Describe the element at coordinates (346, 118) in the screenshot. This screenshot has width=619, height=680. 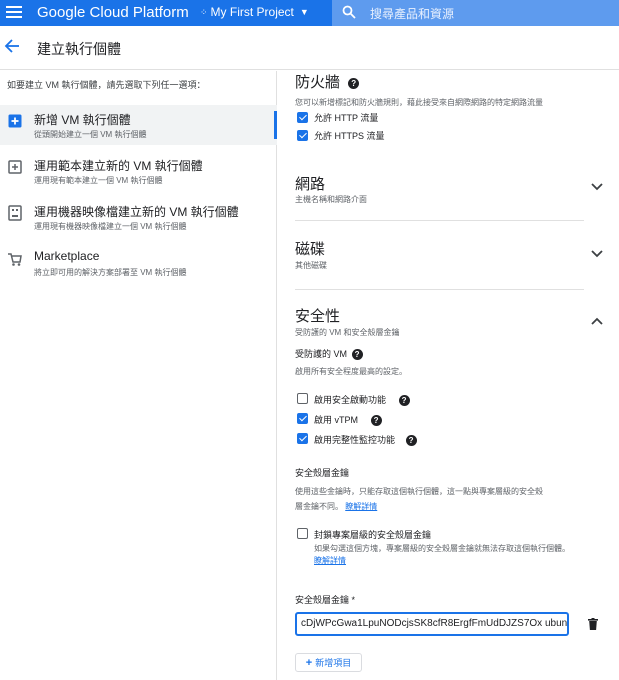
I see `http-label: 允許 HTTP 流量` at that location.